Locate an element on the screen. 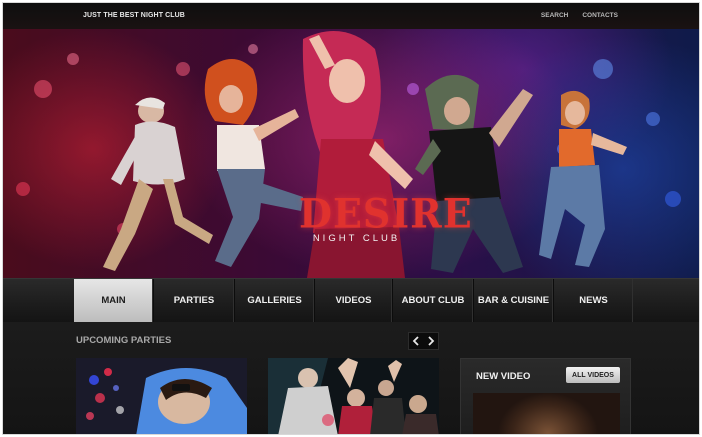 The width and height of the screenshot is (702, 437). video-thumbnail is located at coordinates (546, 413).